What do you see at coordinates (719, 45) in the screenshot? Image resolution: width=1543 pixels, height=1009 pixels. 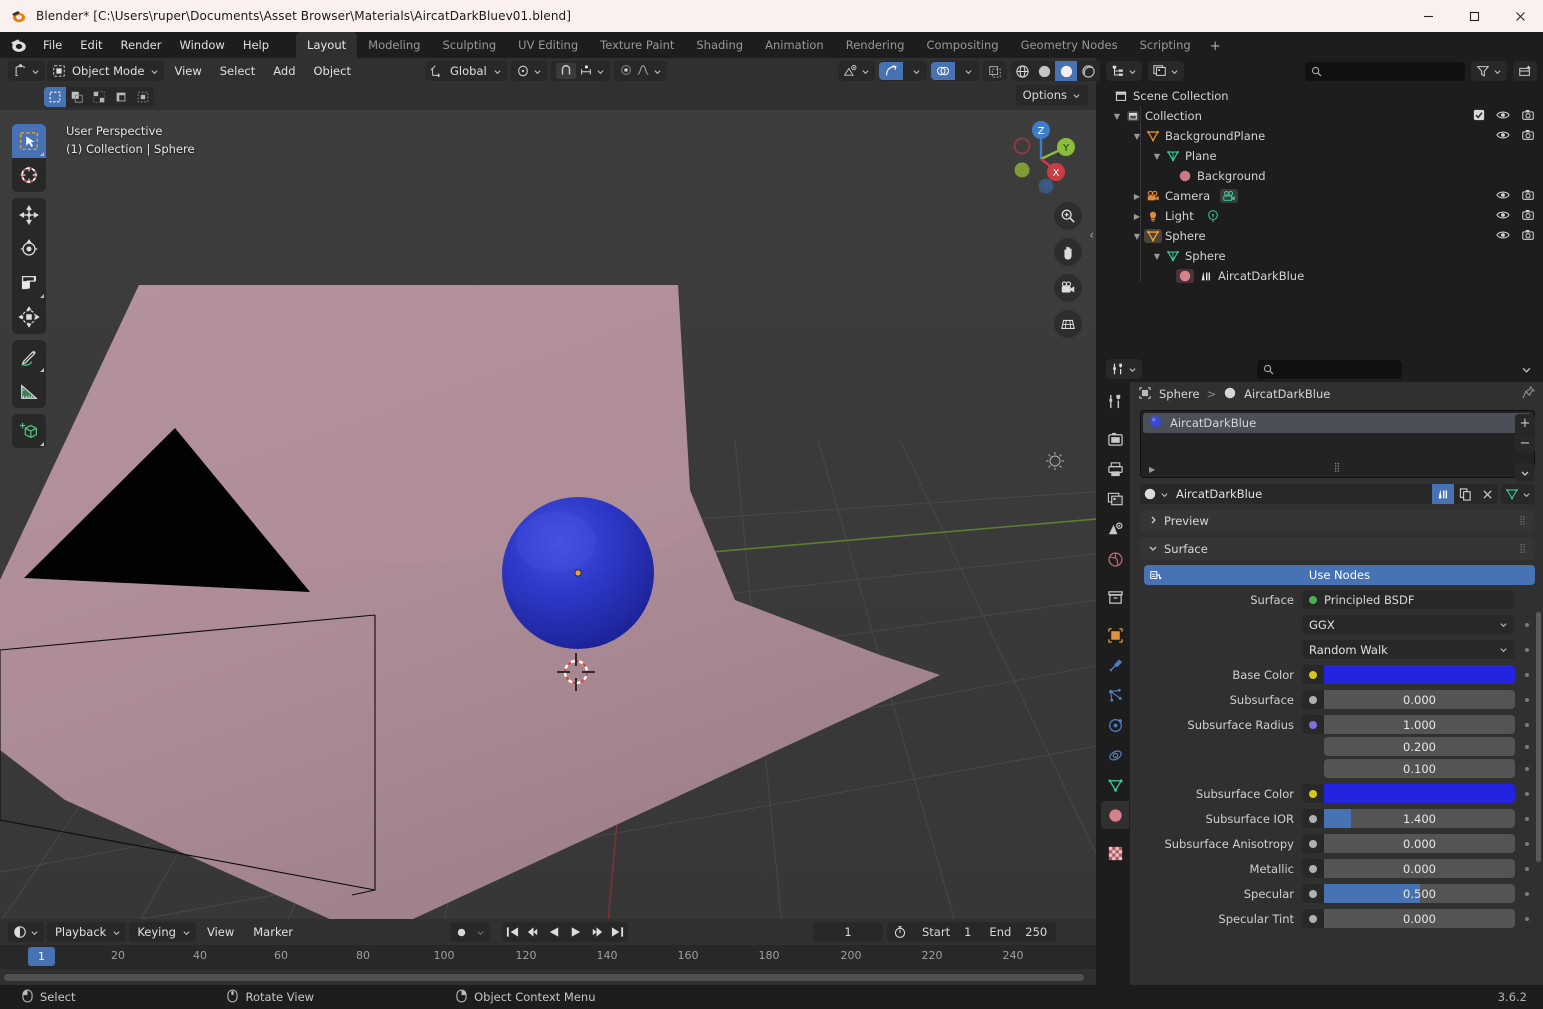 I see `tab-shading: Shading` at bounding box center [719, 45].